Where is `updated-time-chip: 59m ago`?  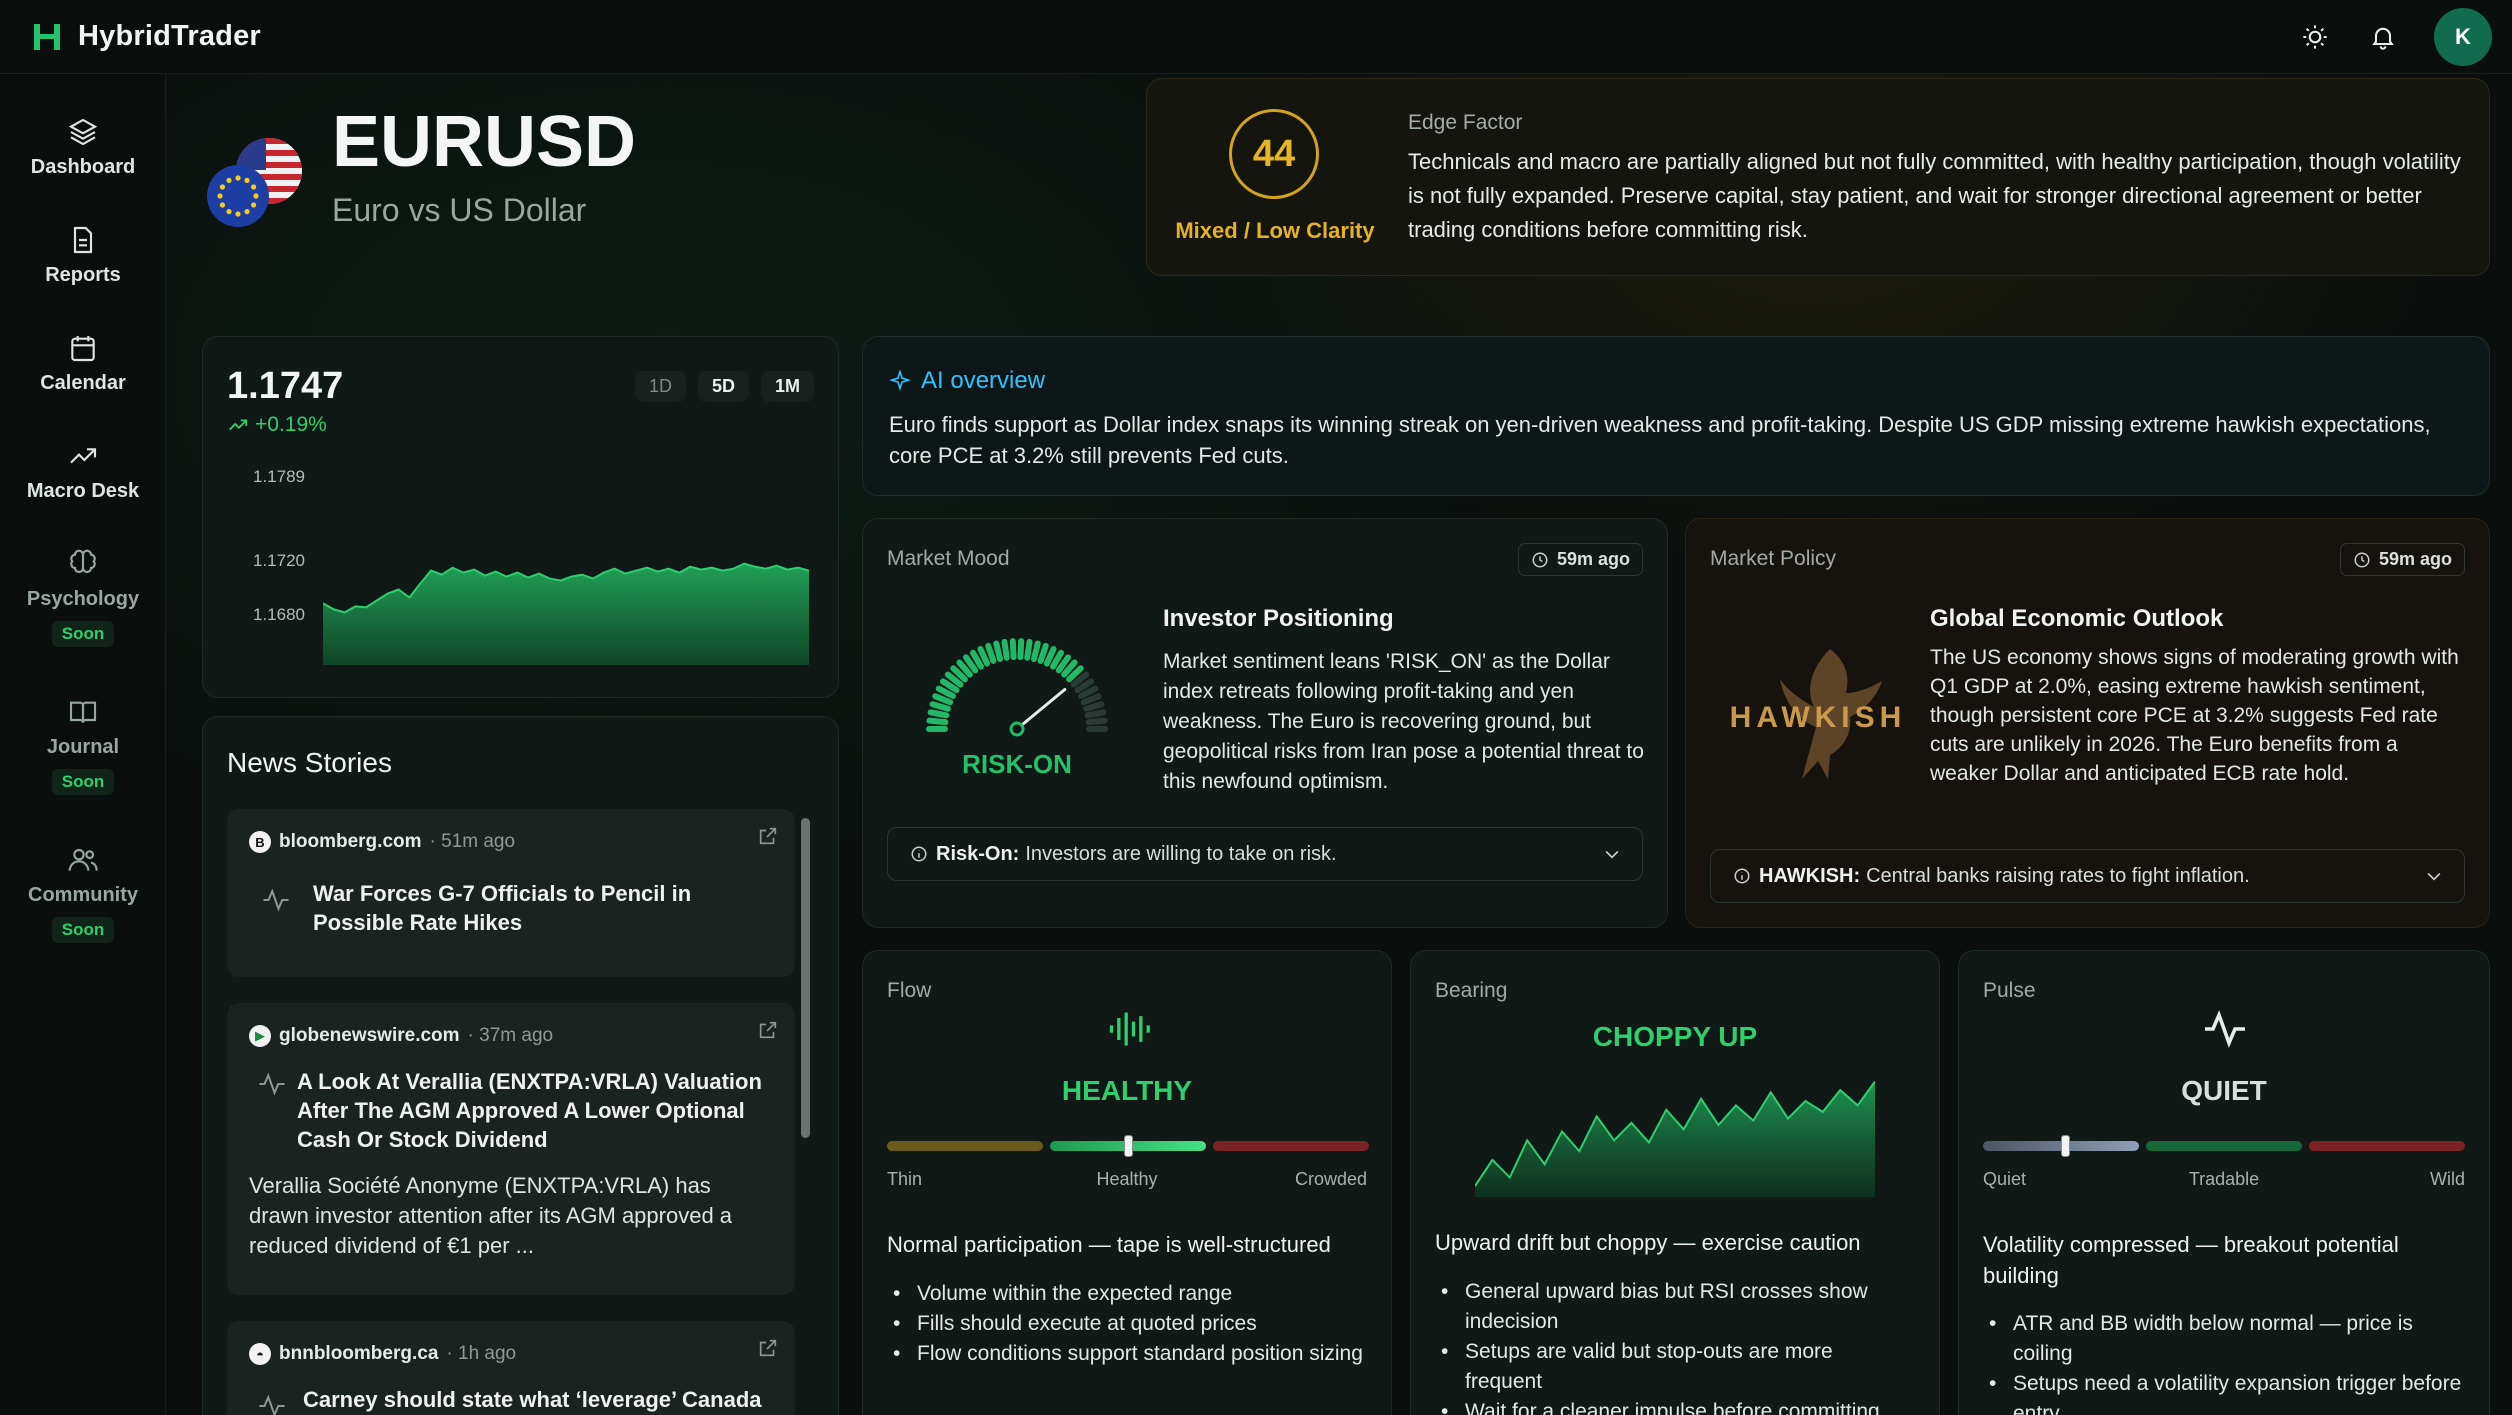
updated-time-chip: 59m ago is located at coordinates (2402, 559).